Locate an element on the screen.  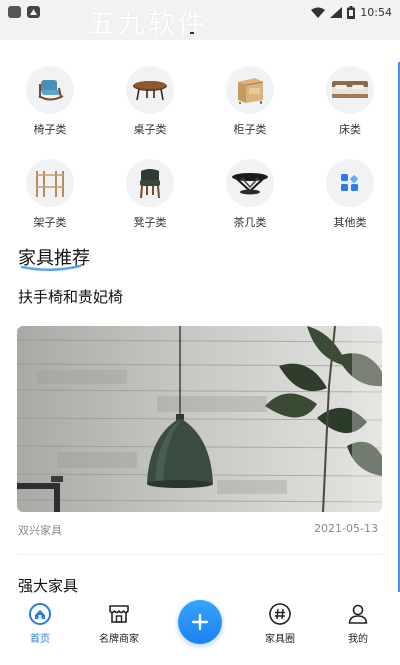
plus-icon is located at coordinates (200, 622).